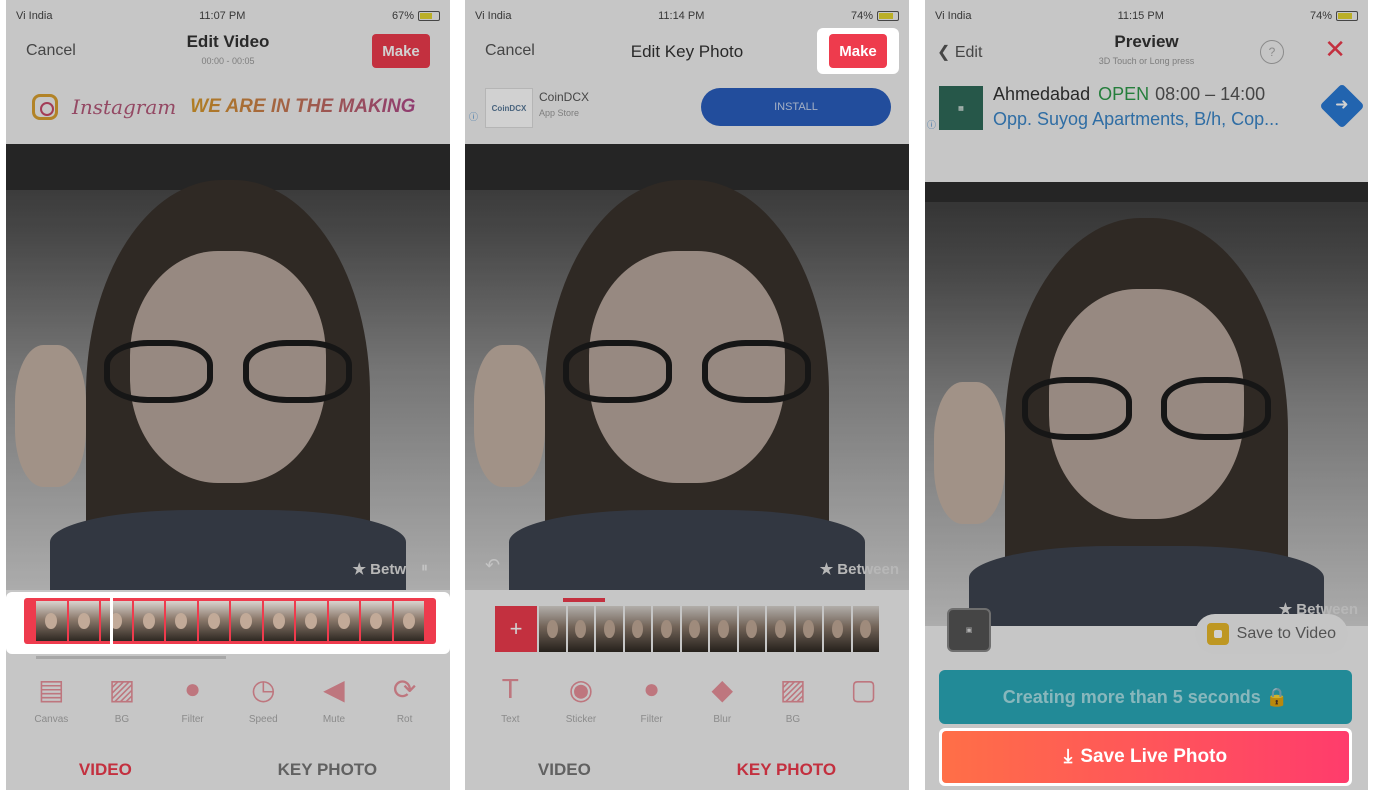 Image resolution: width=1373 pixels, height=790 pixels. Describe the element at coordinates (424, 567) in the screenshot. I see `pause-icon: ⏸` at that location.